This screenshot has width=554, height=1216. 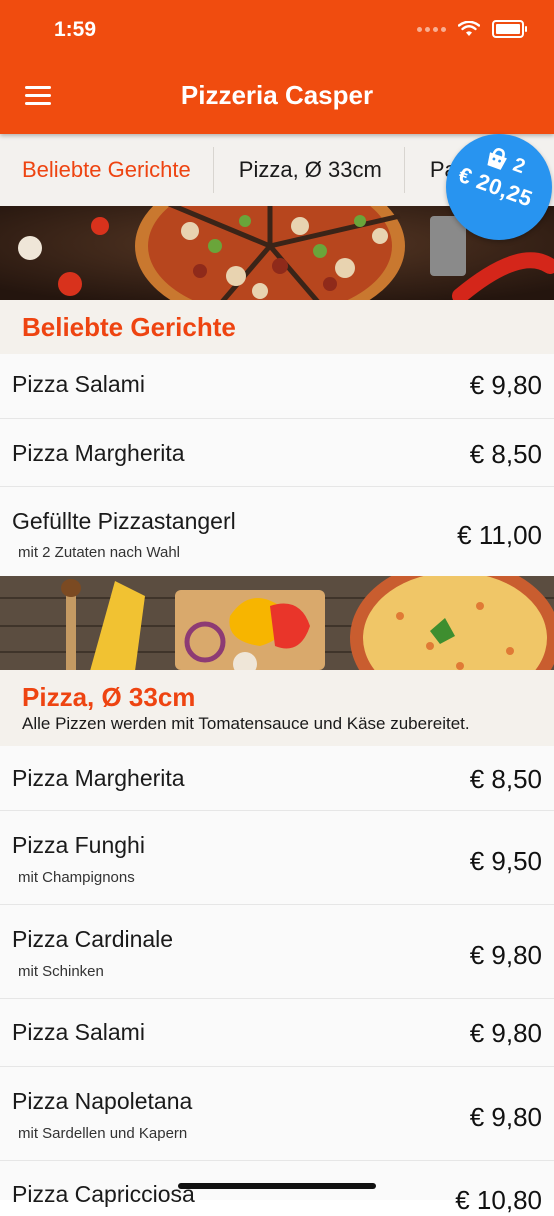 I want to click on home-indicator, so click(x=277, y=1186).